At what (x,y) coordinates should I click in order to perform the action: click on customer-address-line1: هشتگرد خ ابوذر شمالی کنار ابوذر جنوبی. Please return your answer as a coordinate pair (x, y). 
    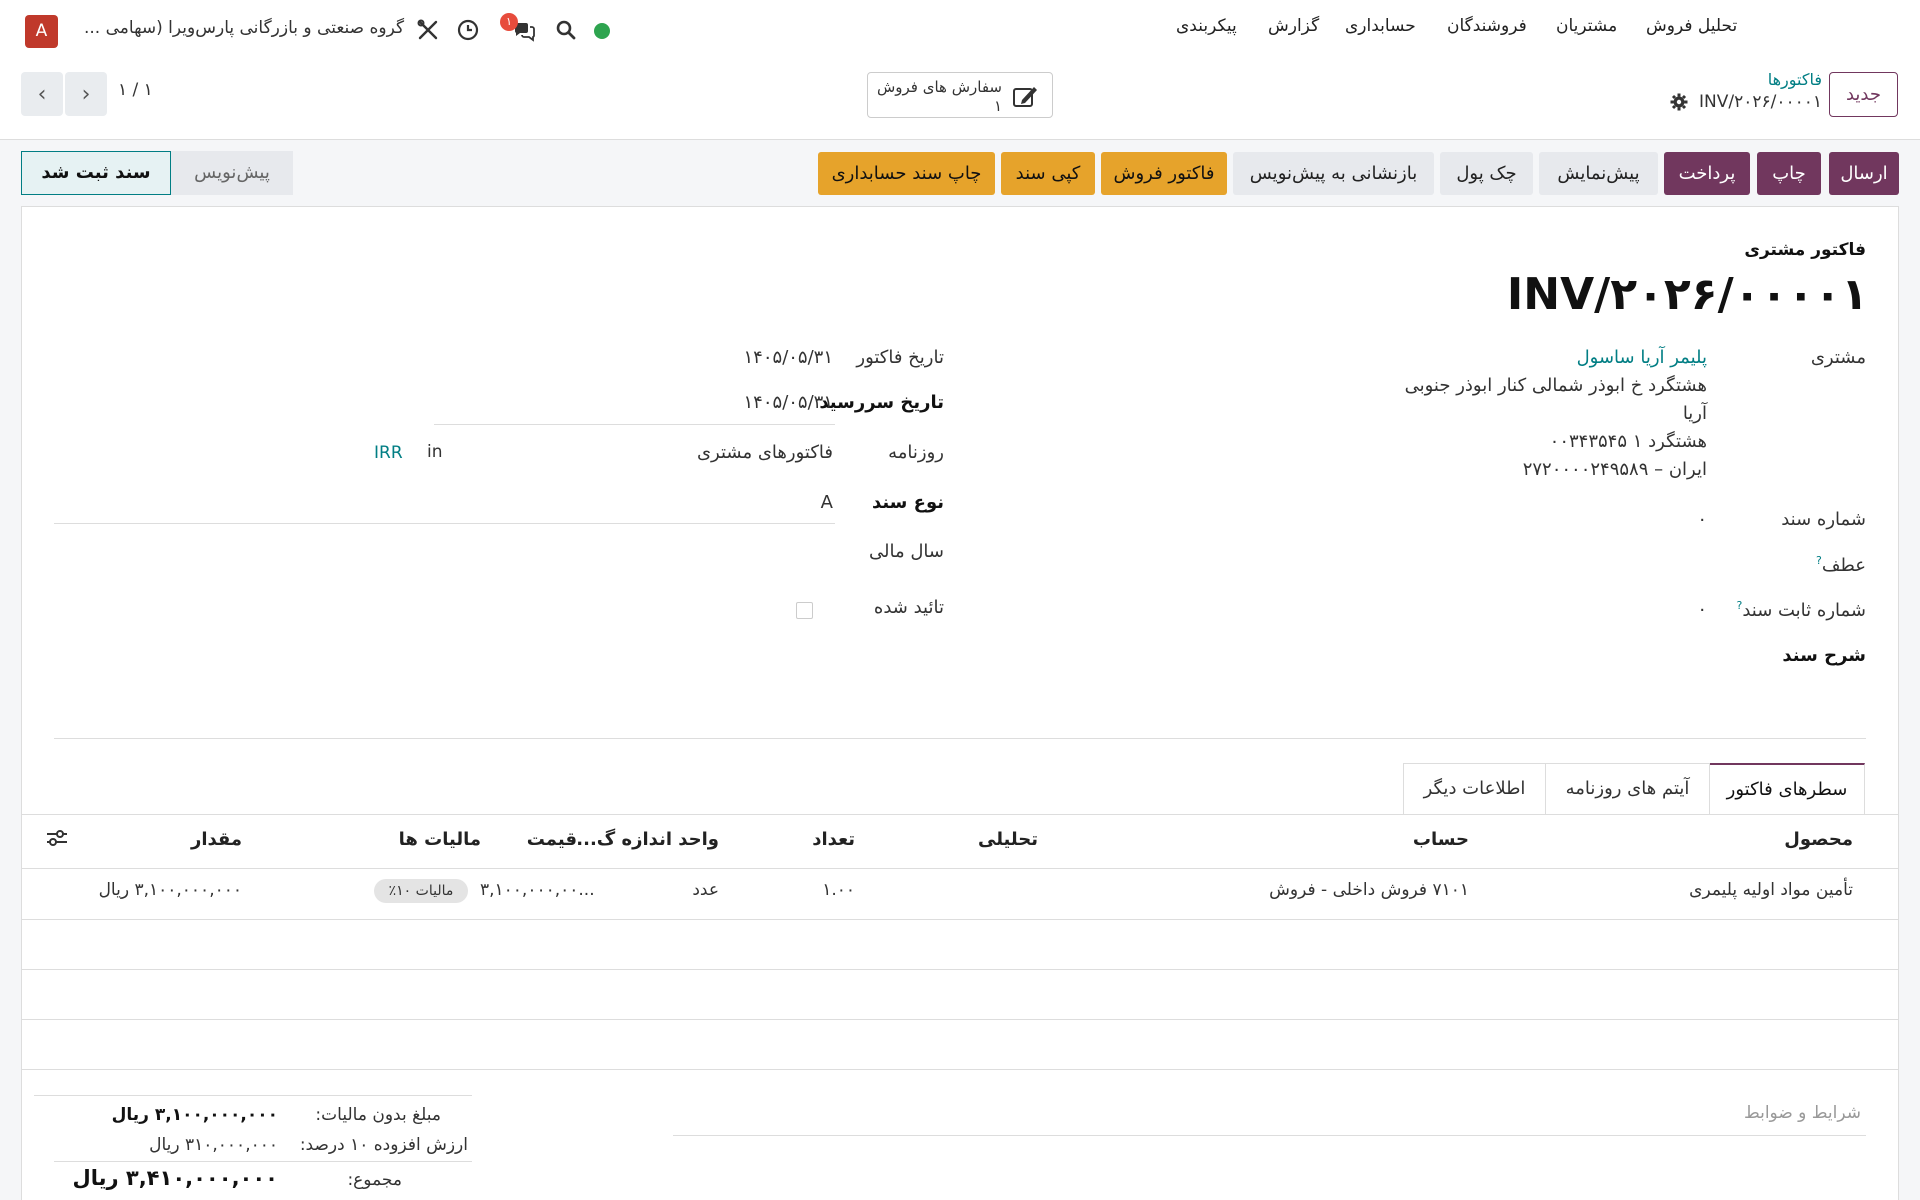
    Looking at the image, I should click on (1555, 385).